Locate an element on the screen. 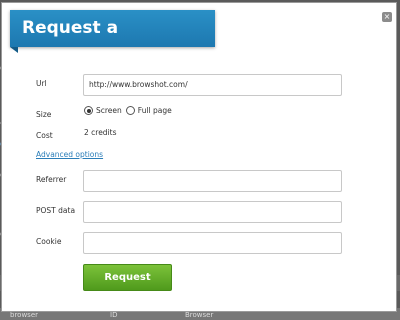 Image resolution: width=400 pixels, height=320 pixels. size-label: Size is located at coordinates (44, 114).